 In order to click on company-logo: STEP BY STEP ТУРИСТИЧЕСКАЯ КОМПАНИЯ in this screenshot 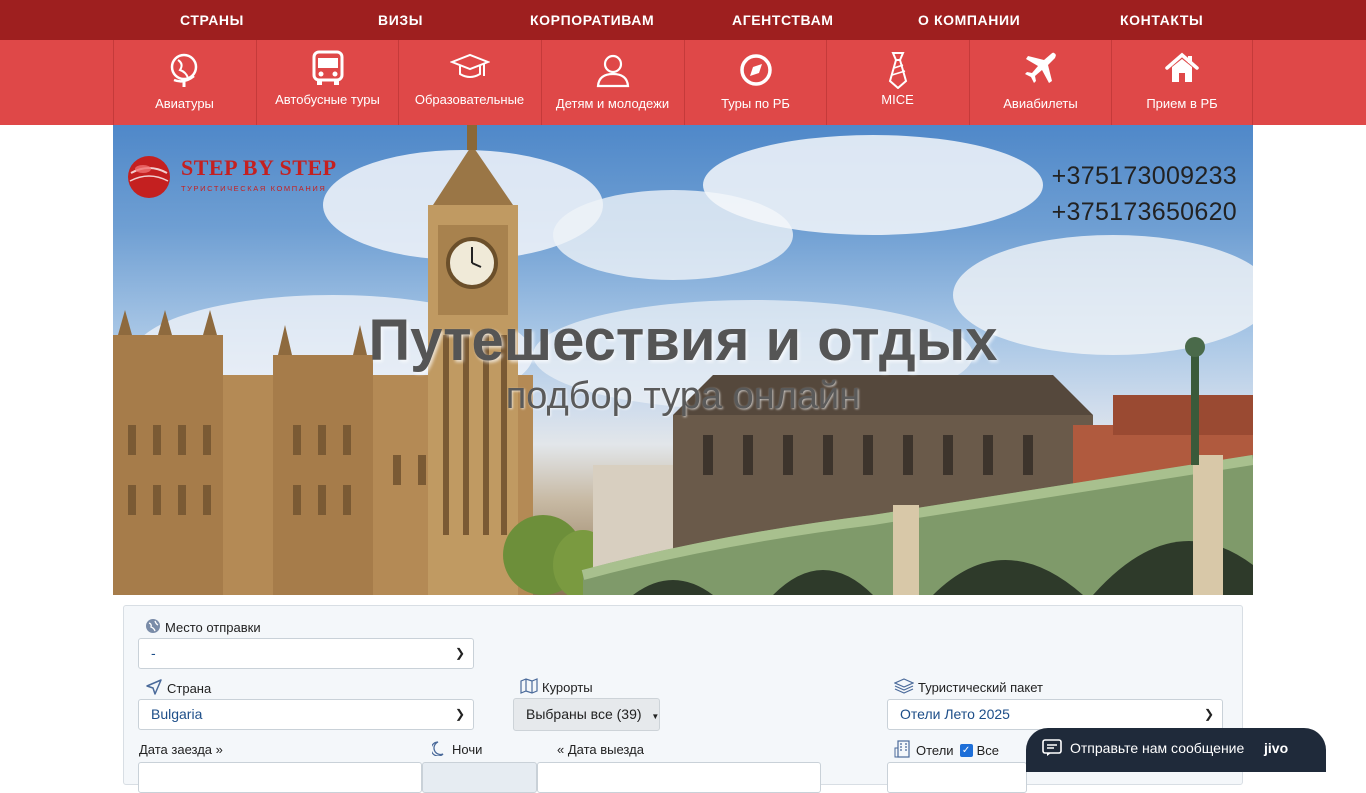, I will do `click(252, 179)`.